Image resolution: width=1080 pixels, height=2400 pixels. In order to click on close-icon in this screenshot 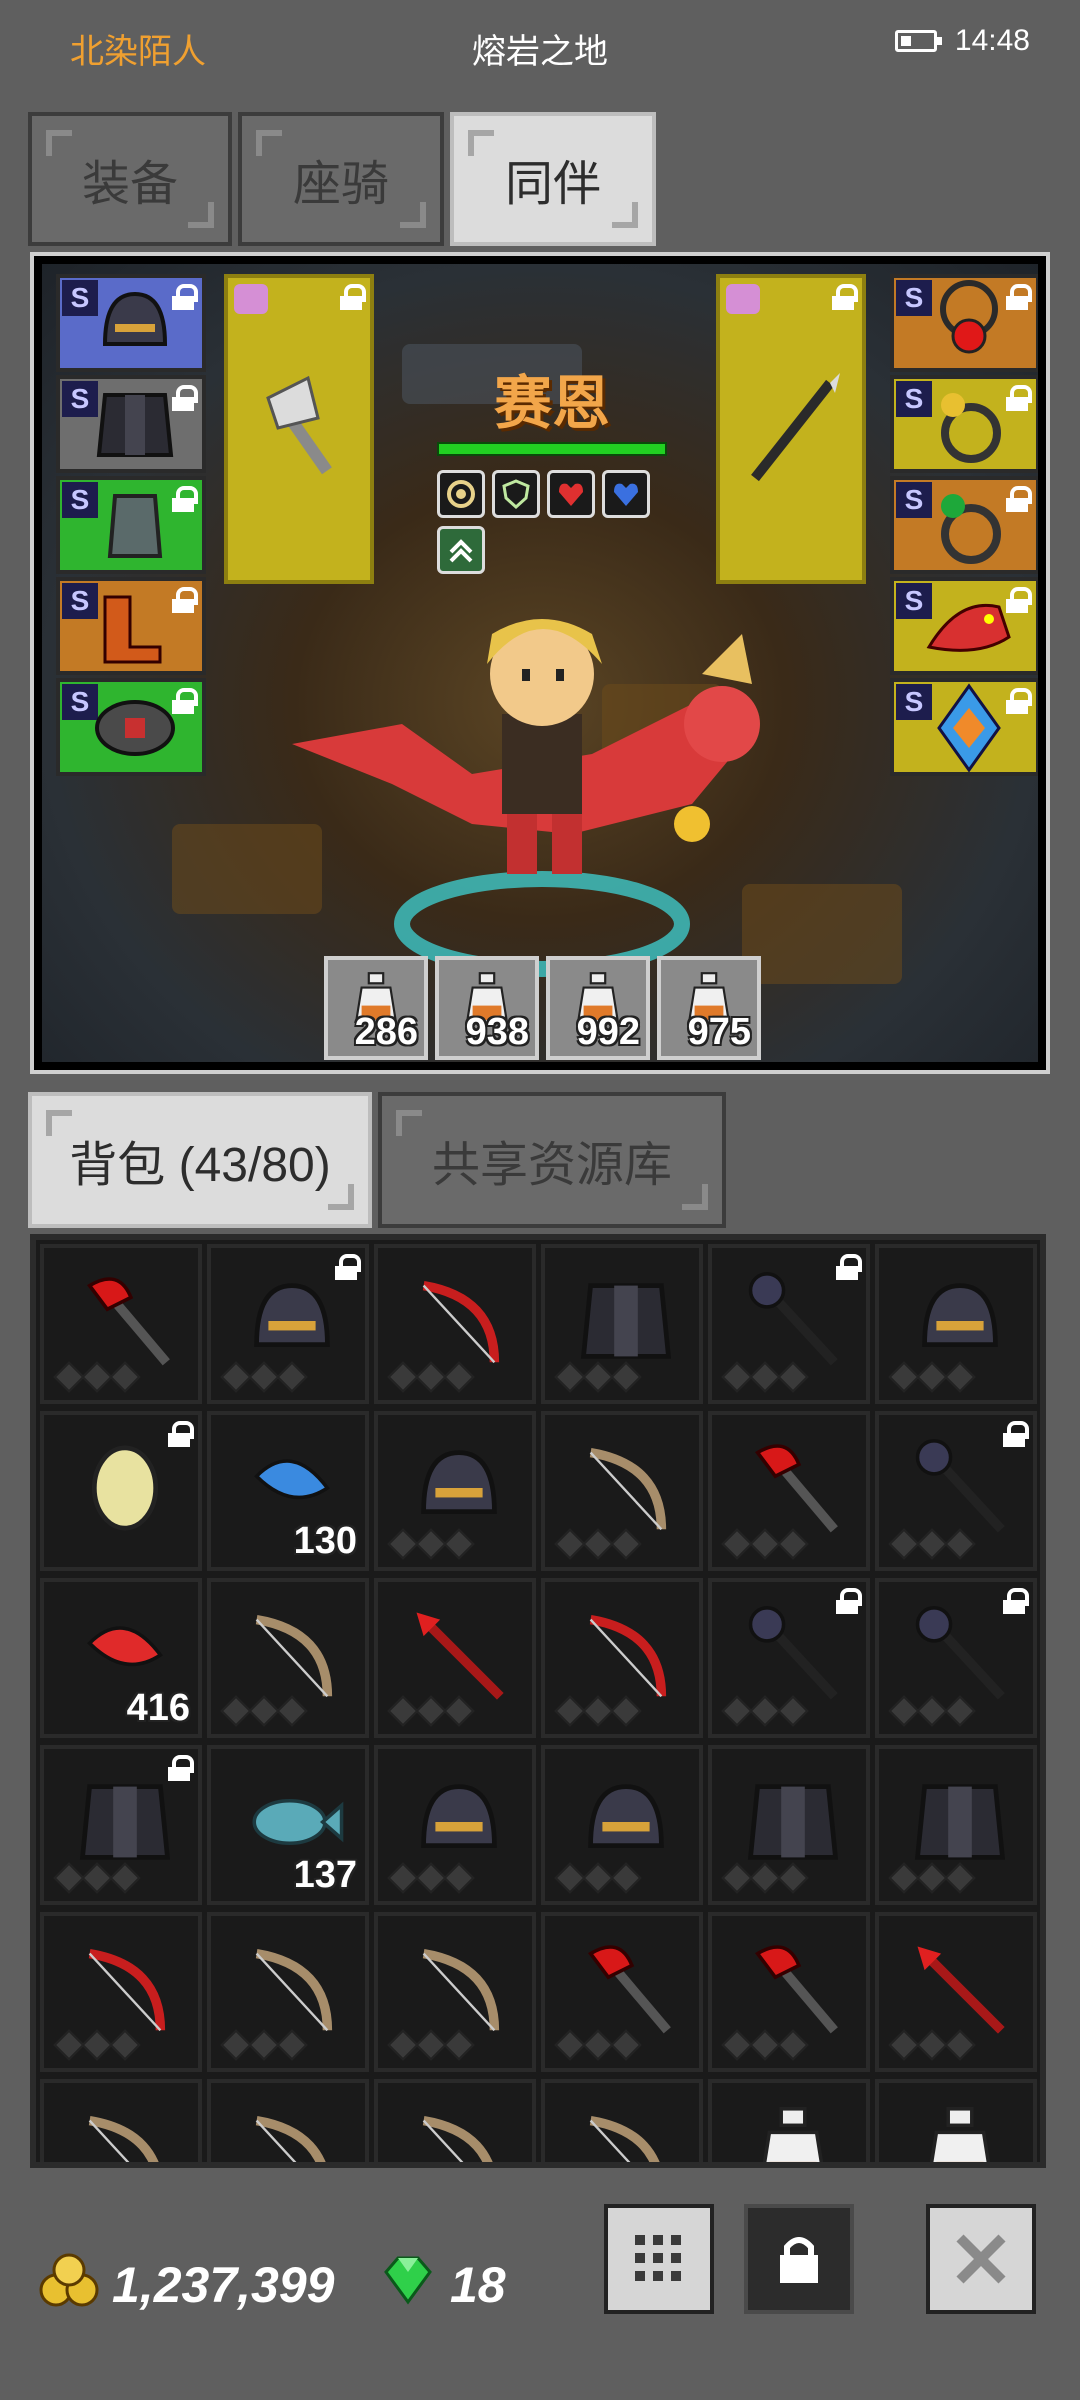, I will do `click(981, 2259)`.